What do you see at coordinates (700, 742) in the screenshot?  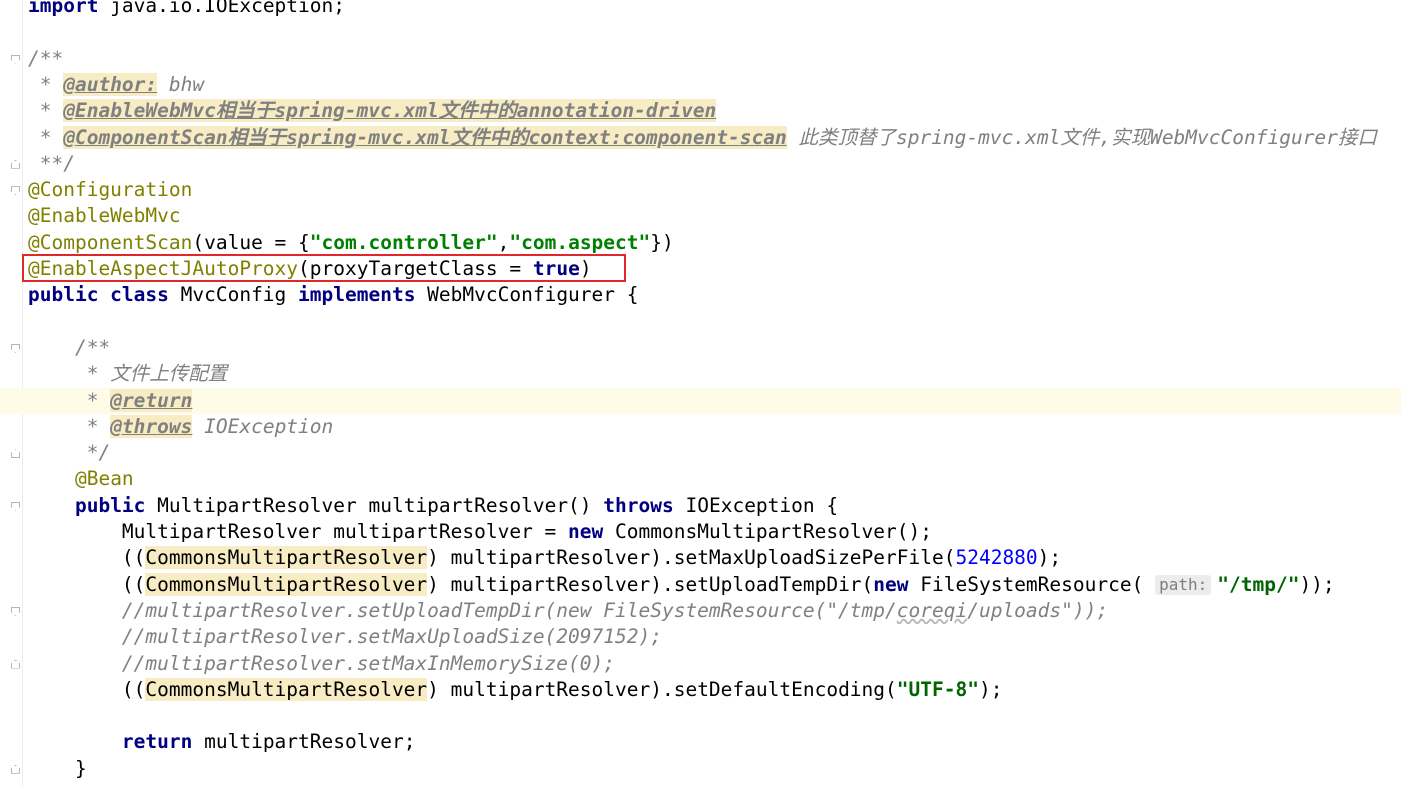 I see `code-line: return multipartResolver;` at bounding box center [700, 742].